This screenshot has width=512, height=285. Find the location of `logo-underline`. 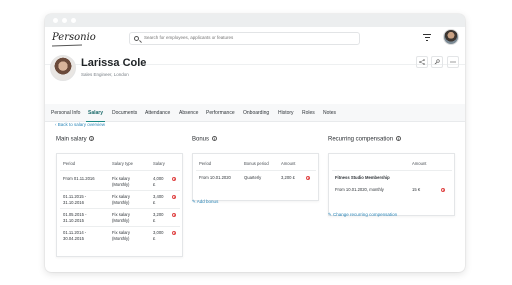

logo-underline is located at coordinates (67, 45).